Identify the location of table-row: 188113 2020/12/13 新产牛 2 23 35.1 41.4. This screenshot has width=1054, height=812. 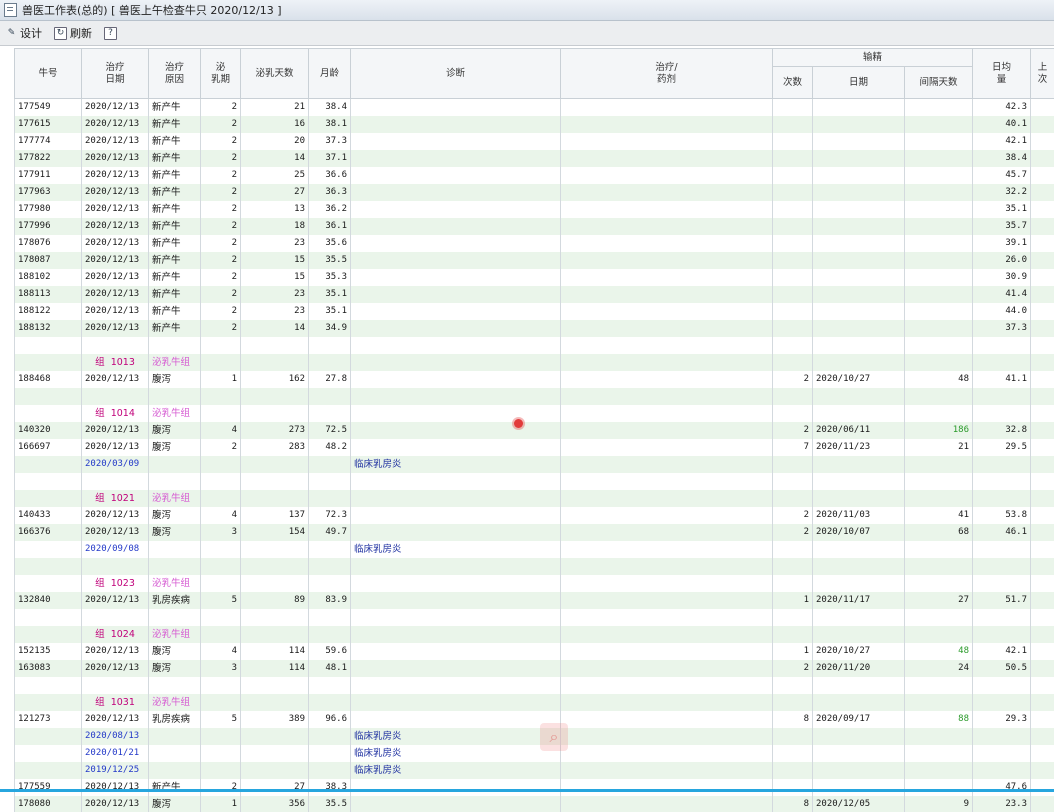
(534, 294).